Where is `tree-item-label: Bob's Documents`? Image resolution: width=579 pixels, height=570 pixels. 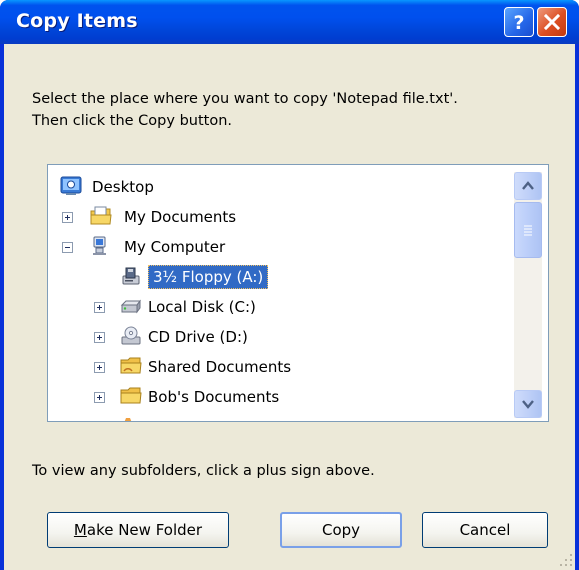
tree-item-label: Bob's Documents is located at coordinates (214, 397).